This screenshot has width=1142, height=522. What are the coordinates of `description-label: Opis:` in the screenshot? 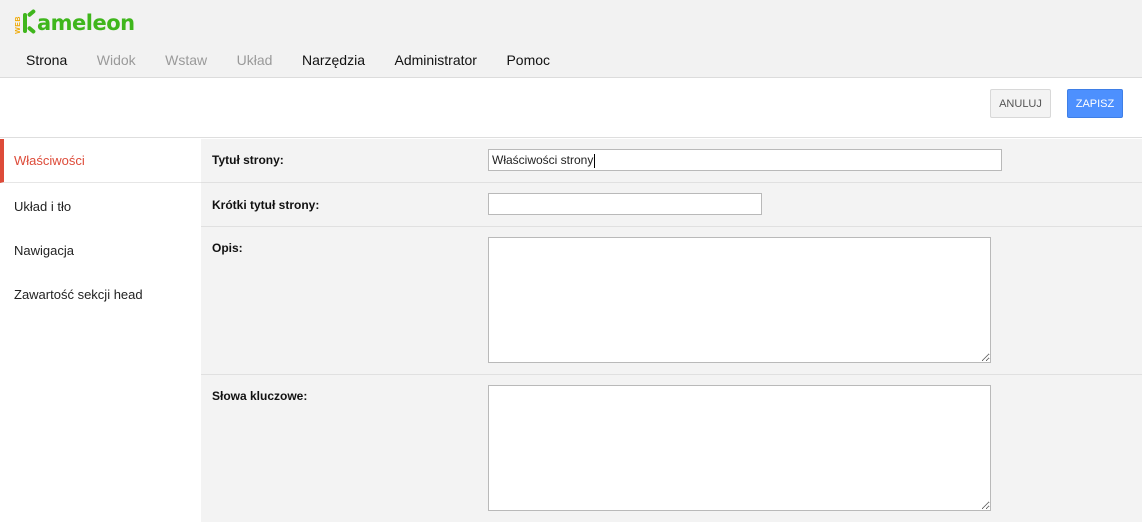 It's located at (227, 248).